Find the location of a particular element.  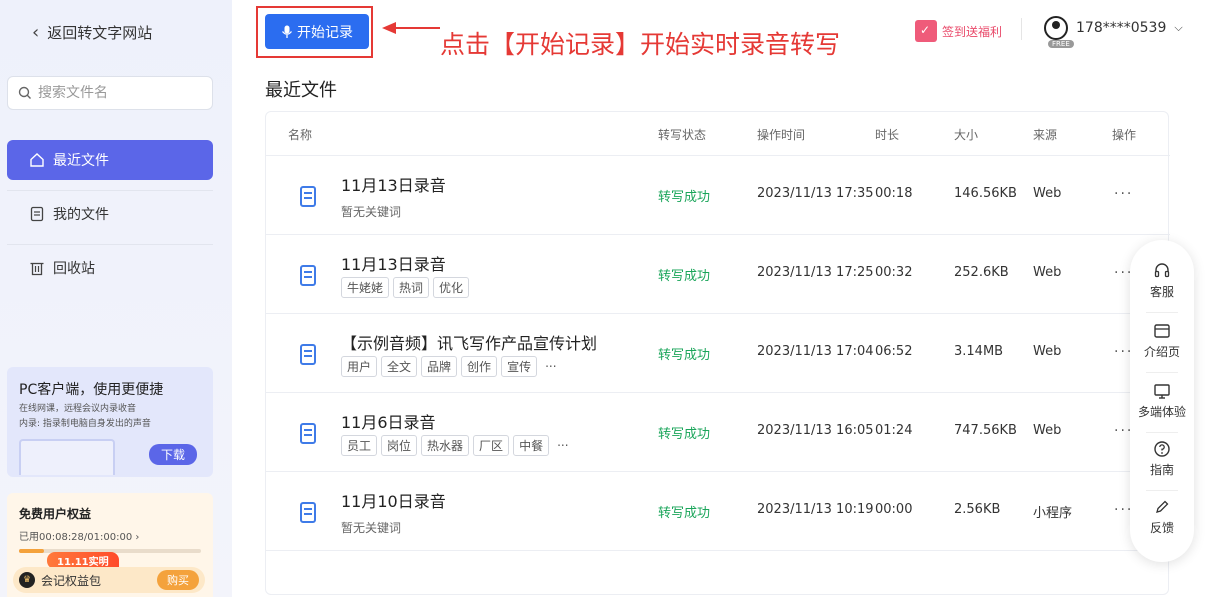

usage-progress-fill is located at coordinates (32, 551).